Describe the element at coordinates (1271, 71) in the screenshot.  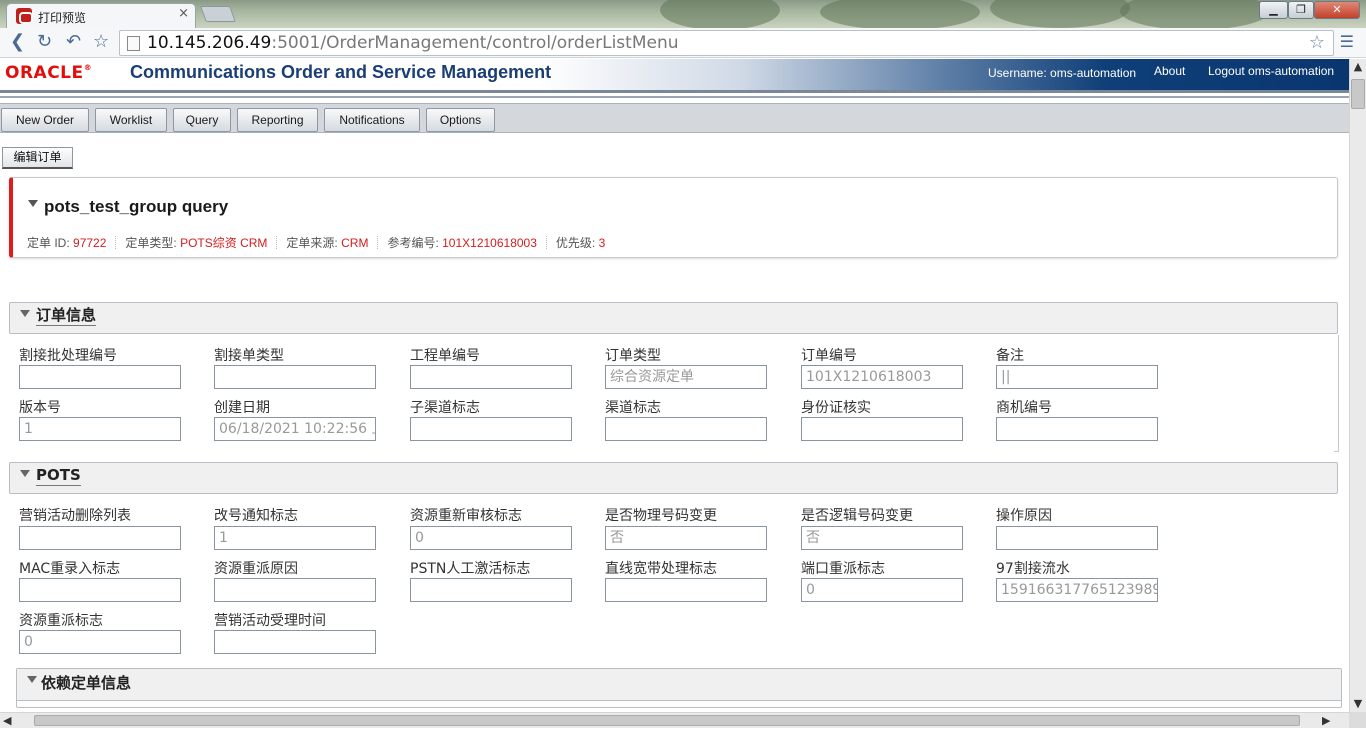
I see `logout-link: Logout oms-automation` at that location.